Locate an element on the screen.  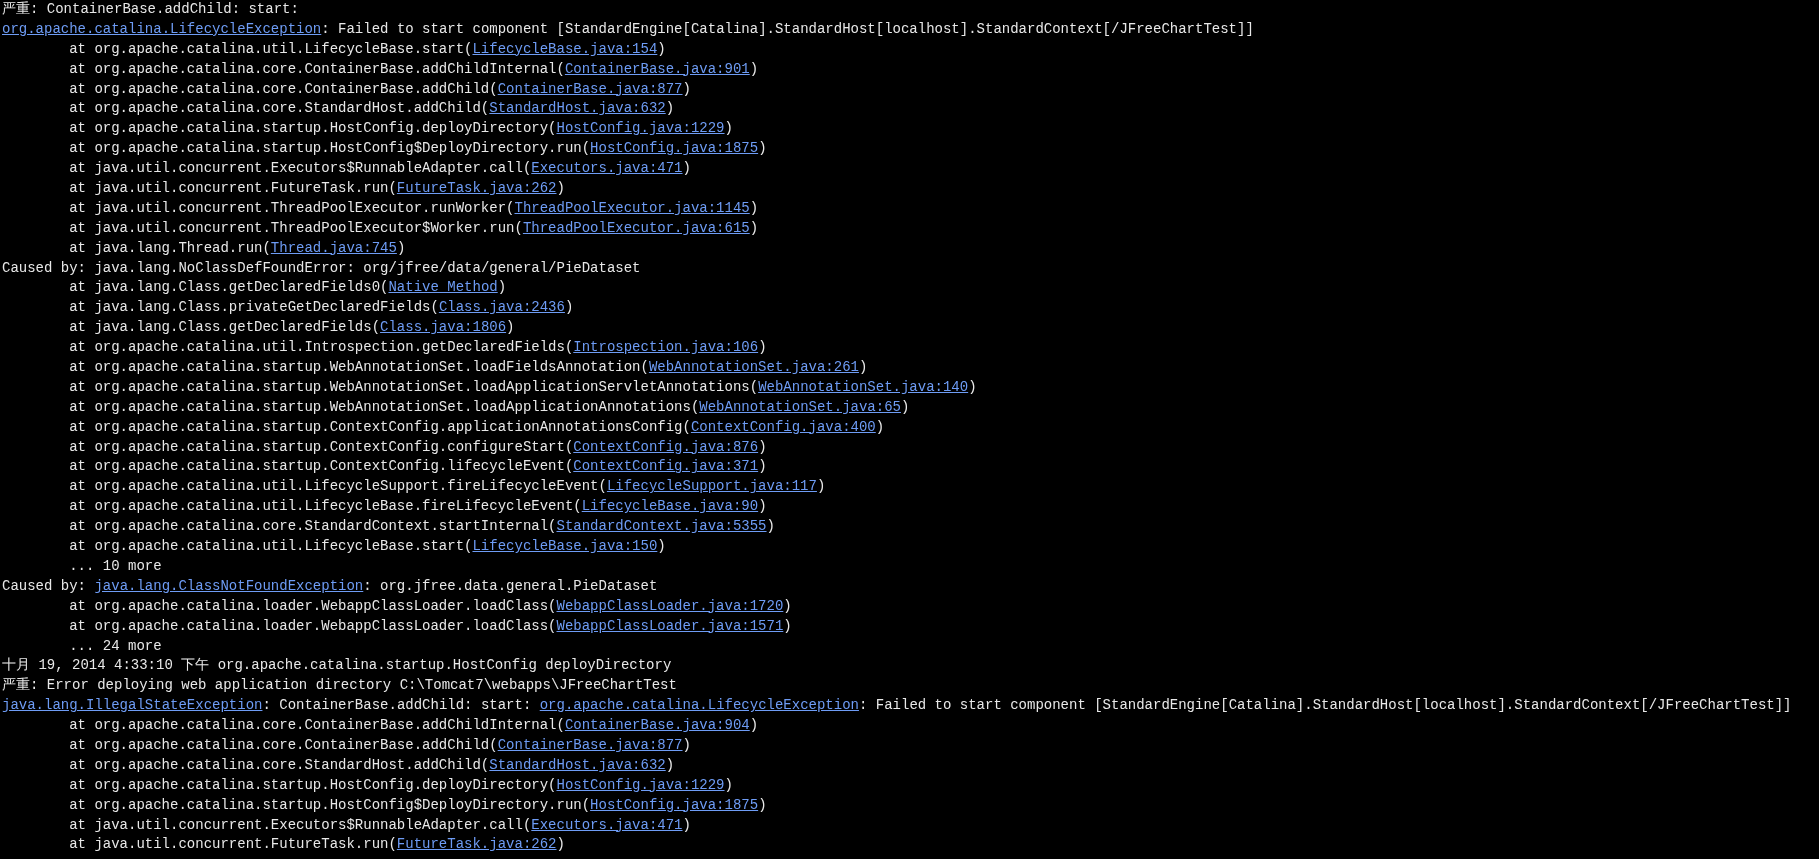
console-line: at java.lang.Thread.run(Thread.java:745) is located at coordinates (237, 248).